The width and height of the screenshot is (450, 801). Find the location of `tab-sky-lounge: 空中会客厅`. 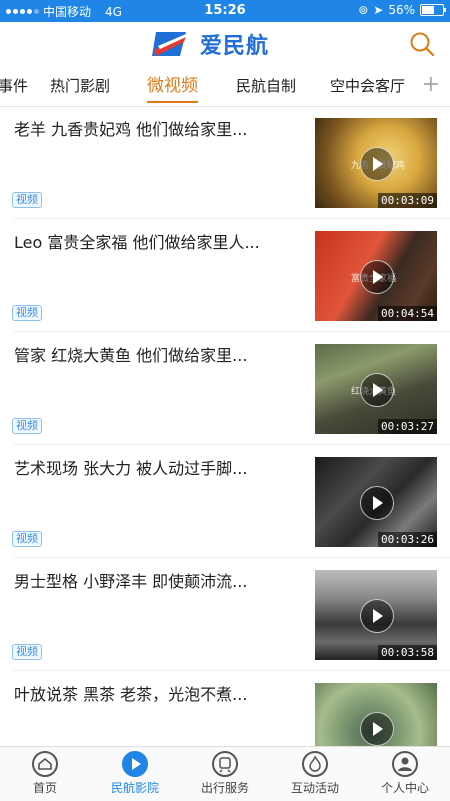

tab-sky-lounge: 空中会客厅 is located at coordinates (369, 86).